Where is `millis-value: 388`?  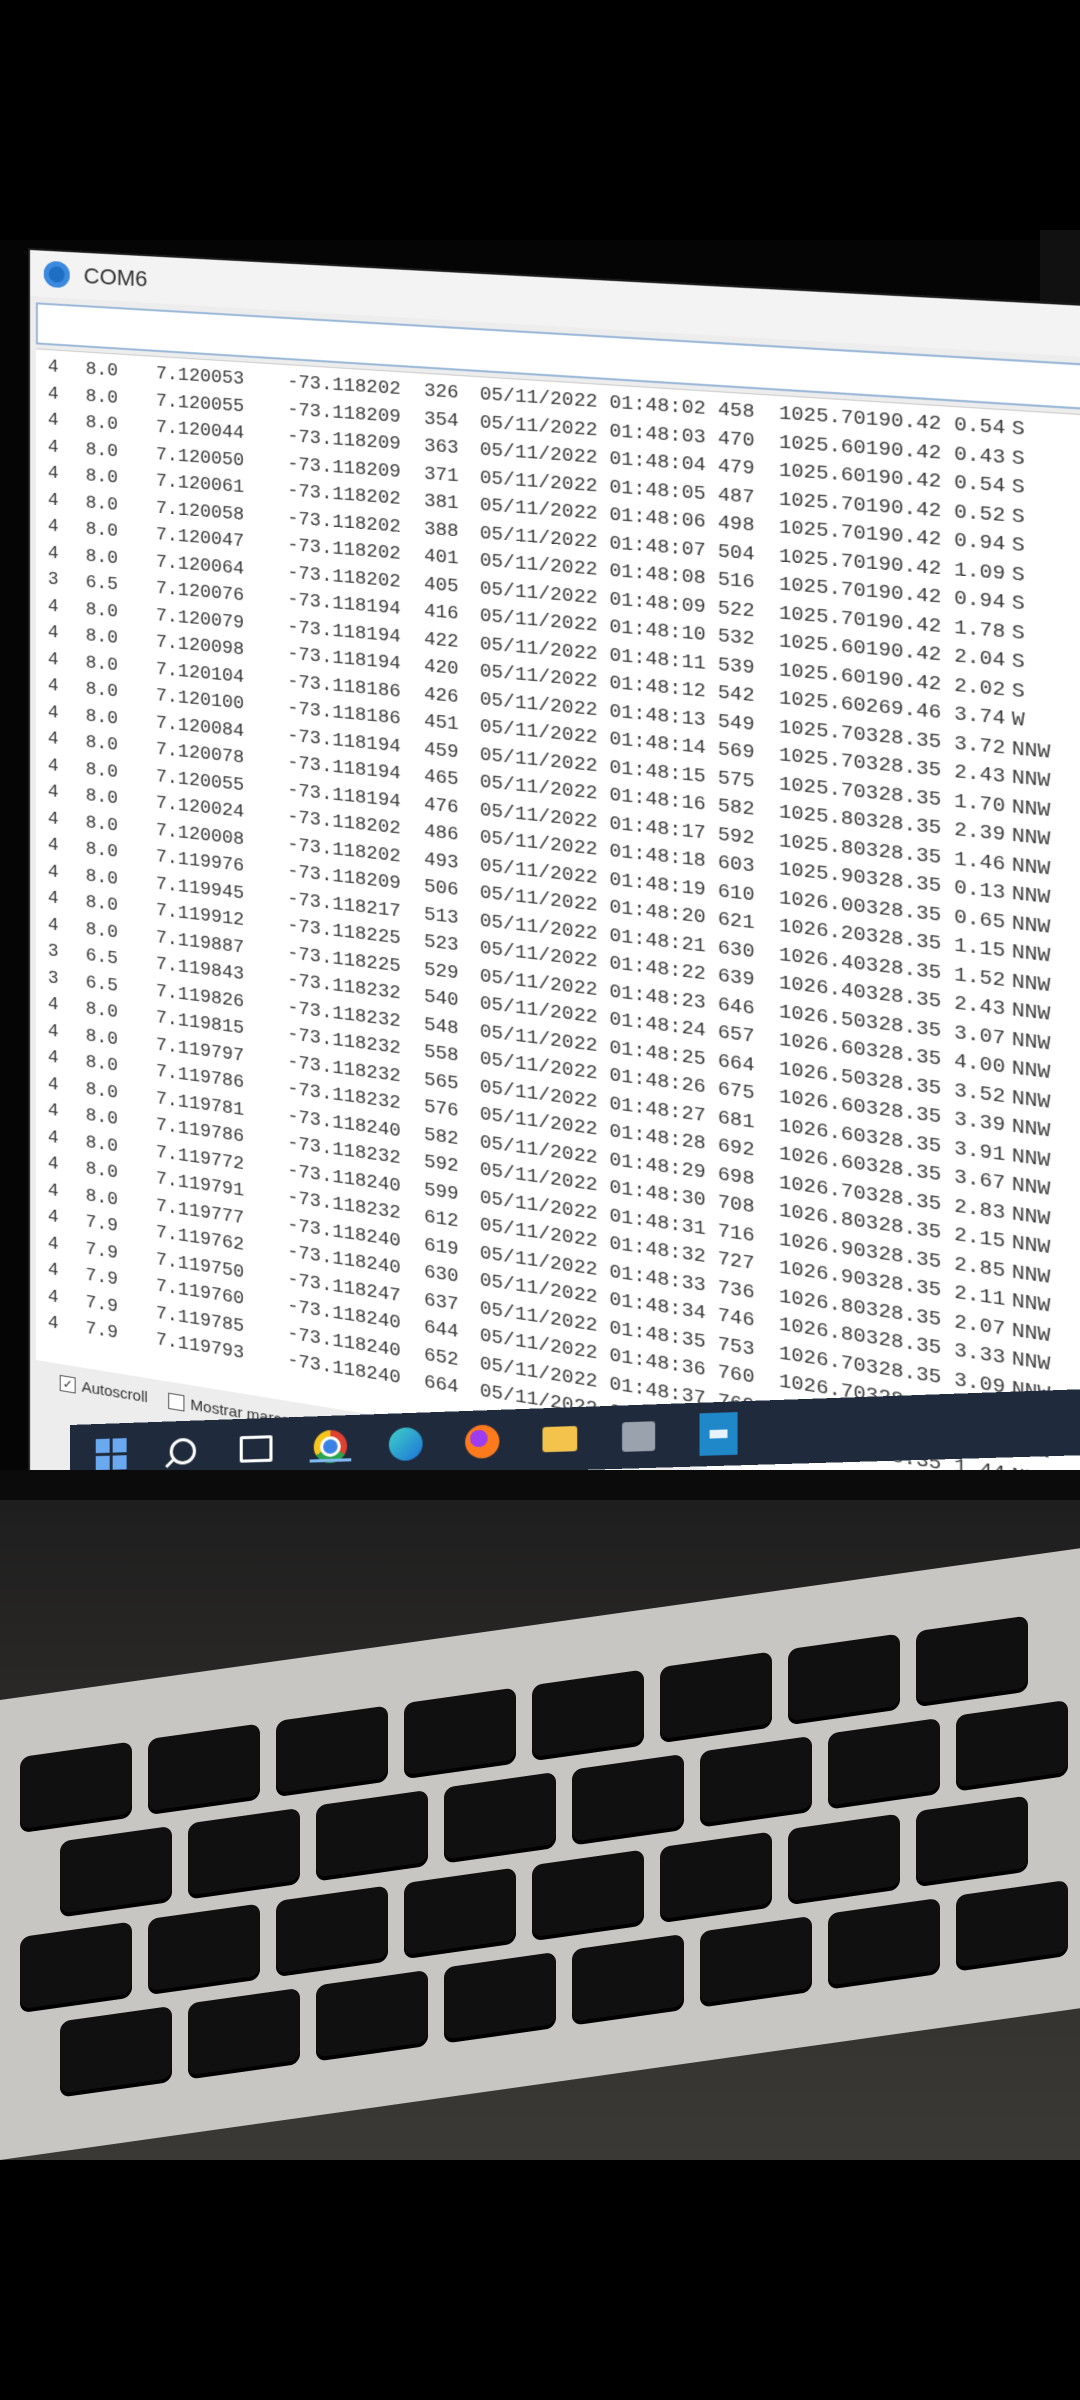
millis-value: 388 is located at coordinates (452, 531).